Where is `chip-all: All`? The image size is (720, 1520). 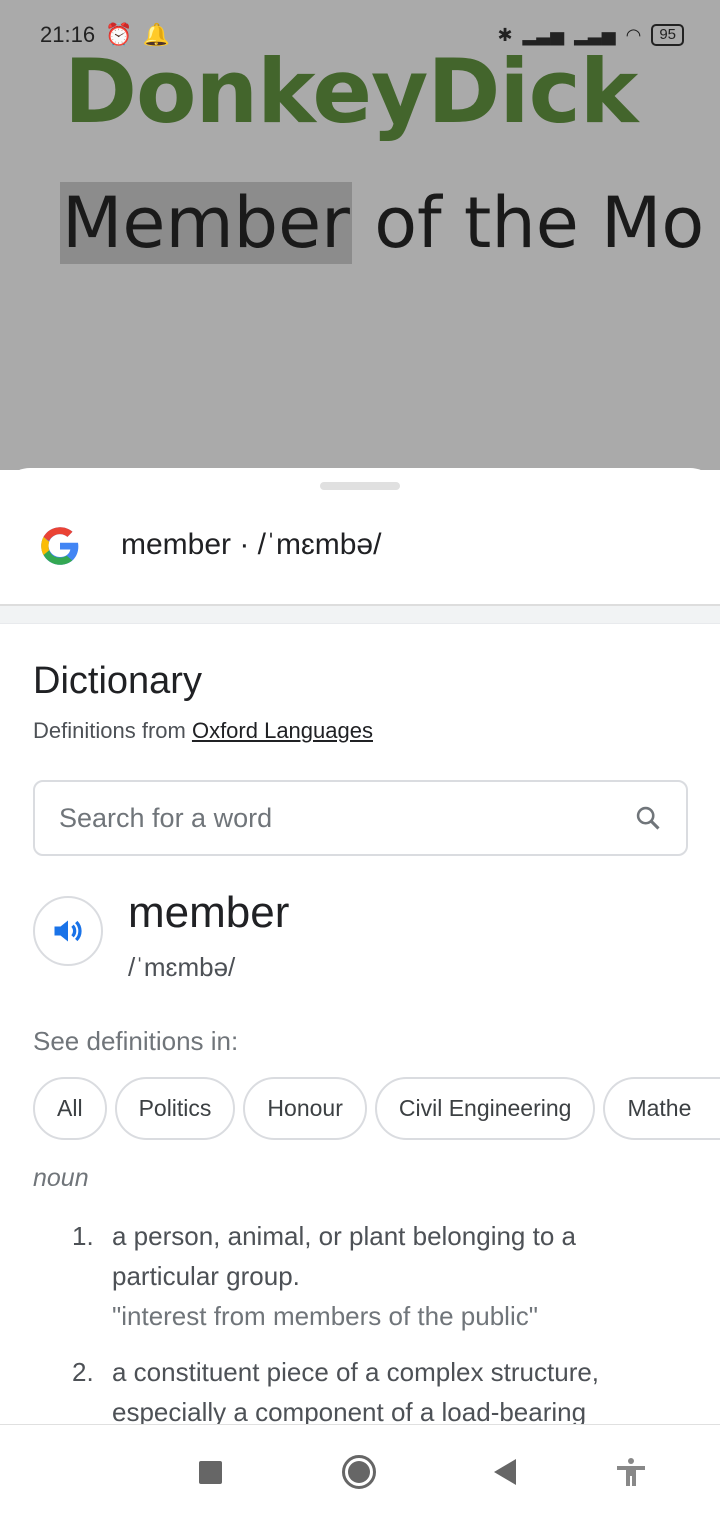 chip-all: All is located at coordinates (70, 1108).